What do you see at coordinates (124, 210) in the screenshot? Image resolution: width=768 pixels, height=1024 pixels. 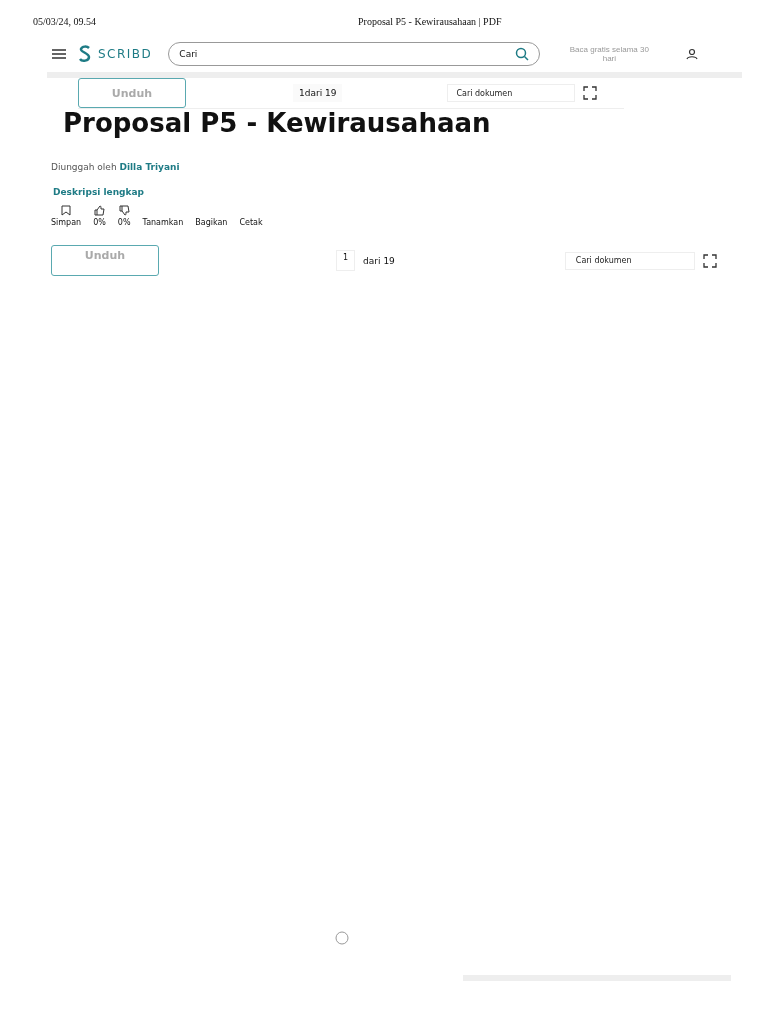 I see `thumbs-down-icon` at bounding box center [124, 210].